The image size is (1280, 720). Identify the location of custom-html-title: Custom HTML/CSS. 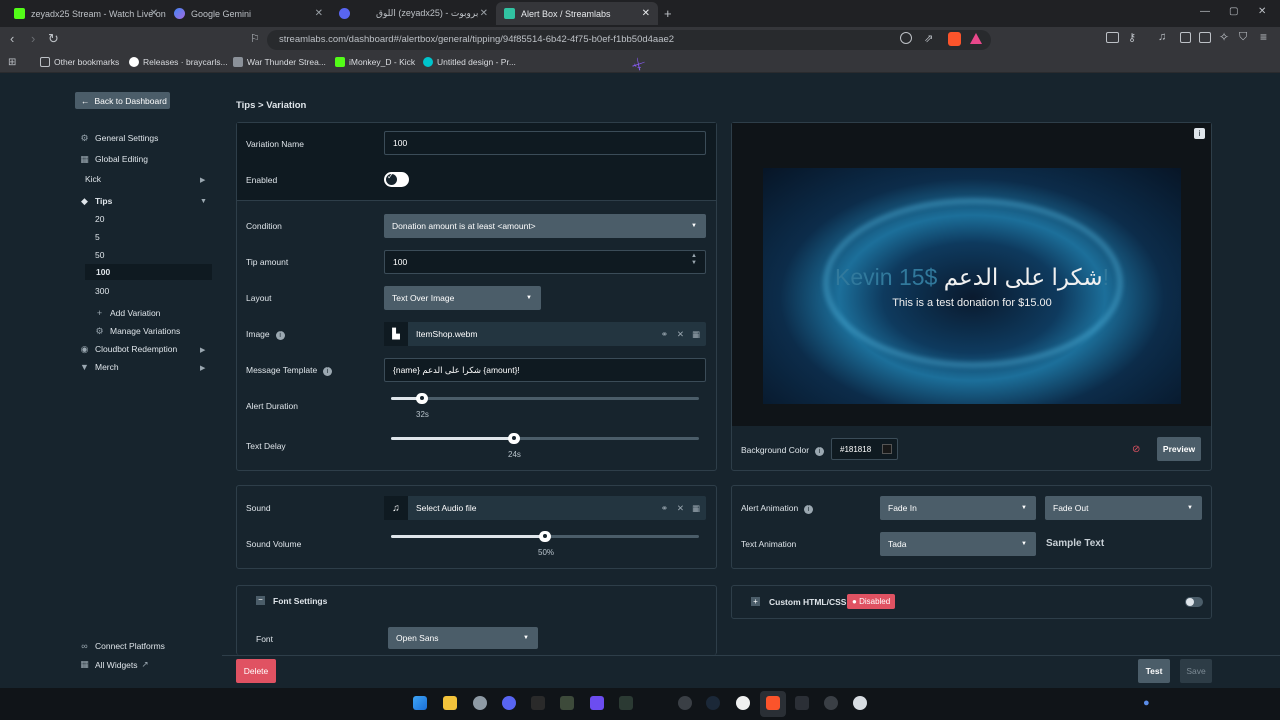
(807, 602).